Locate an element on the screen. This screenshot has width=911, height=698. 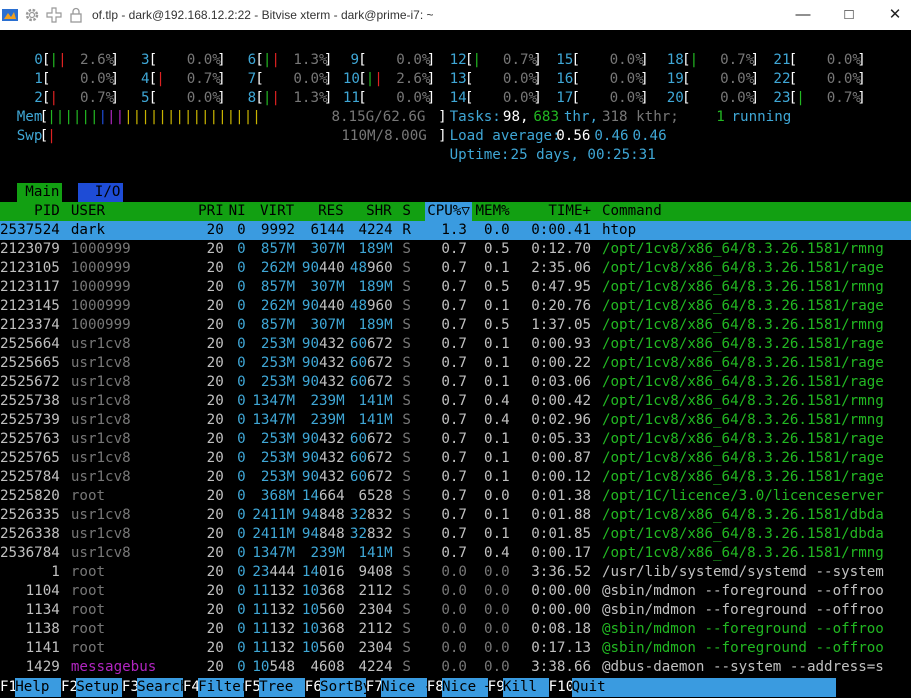
function-key-f9-label: Kill is located at coordinates (528, 687).